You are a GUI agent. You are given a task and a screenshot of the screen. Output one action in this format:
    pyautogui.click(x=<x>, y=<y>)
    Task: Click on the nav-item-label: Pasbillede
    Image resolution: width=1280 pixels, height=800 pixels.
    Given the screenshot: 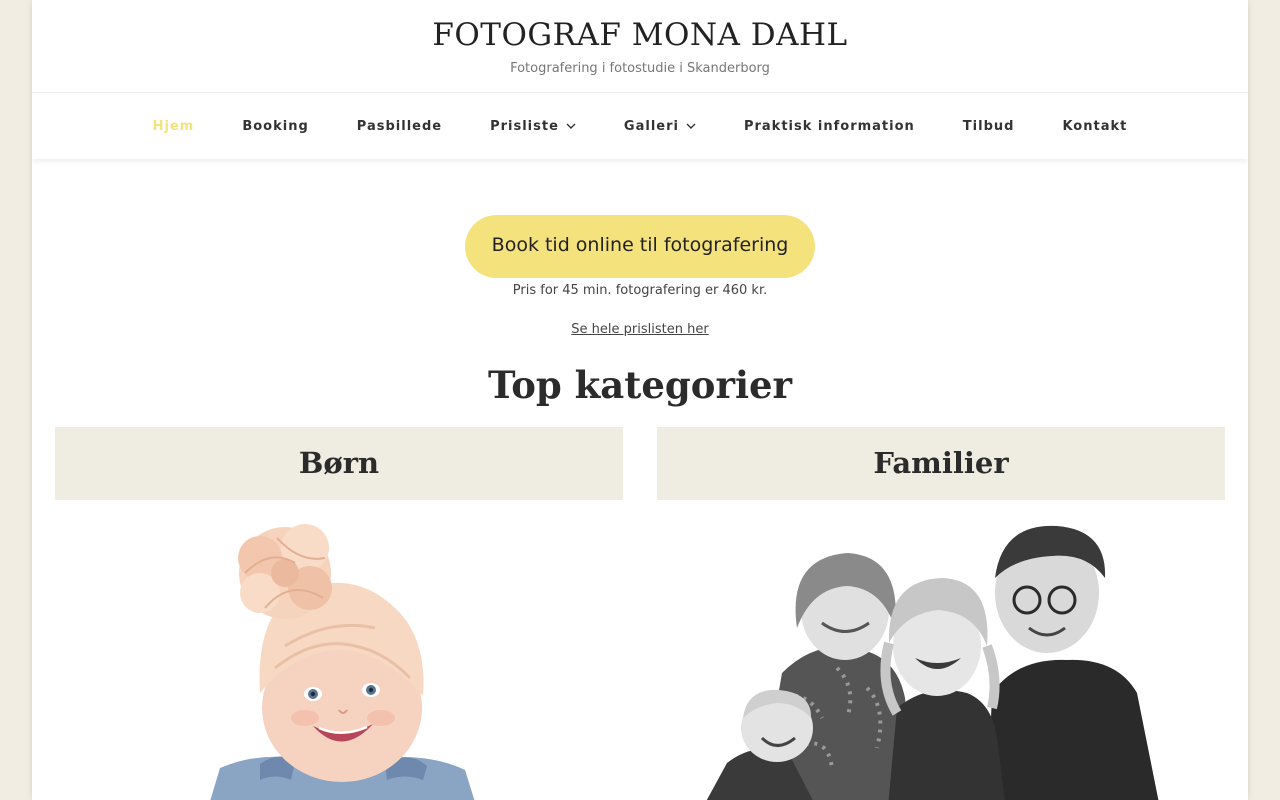 What is the action you would take?
    pyautogui.click(x=399, y=126)
    